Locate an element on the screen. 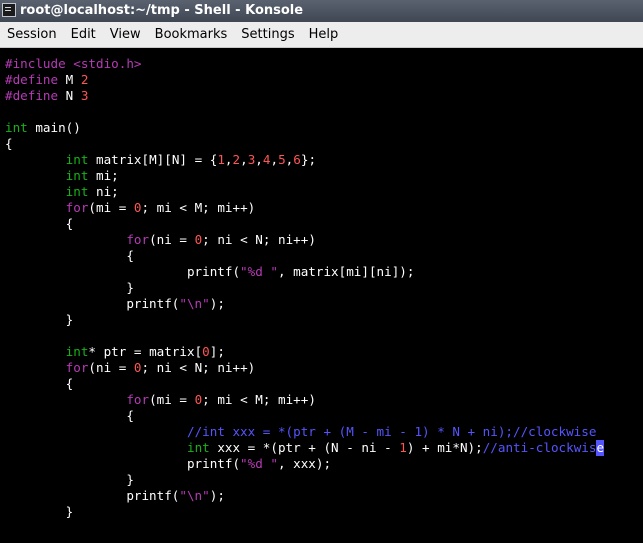 The width and height of the screenshot is (643, 543). code-token: , matrix[mi][ni]); is located at coordinates (346, 271).